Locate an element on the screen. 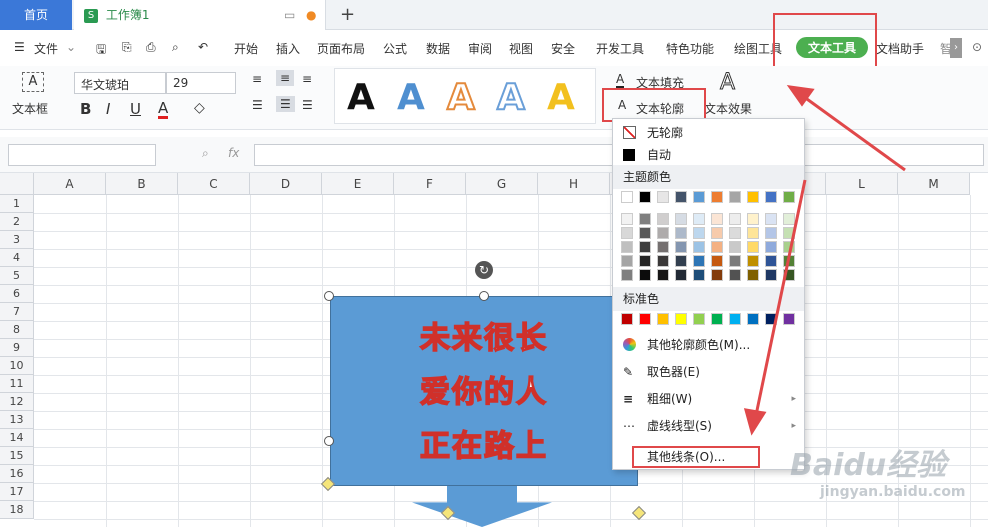 Image resolution: width=988 pixels, height=527 pixels. watermark: Baidu经验 jingyan.baidu.com is located at coordinates (878, 470).